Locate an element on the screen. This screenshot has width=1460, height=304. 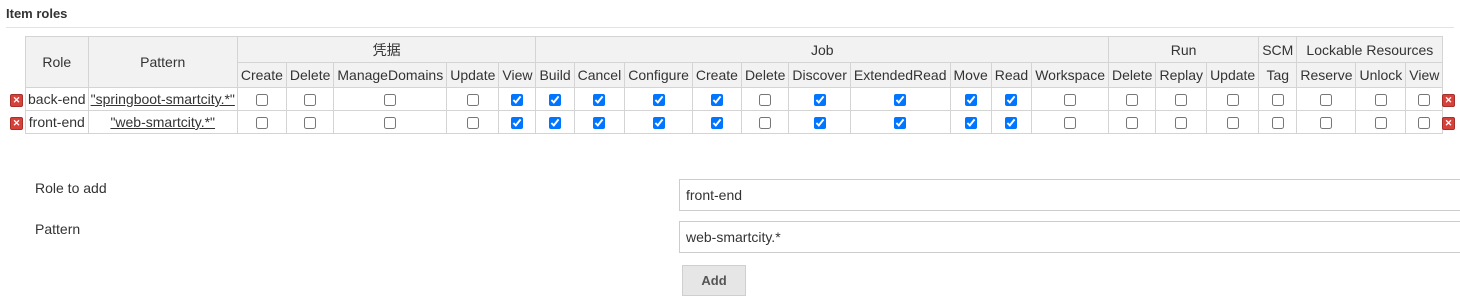
perm-header-job-extendedread: ExtendedRead is located at coordinates (900, 75).